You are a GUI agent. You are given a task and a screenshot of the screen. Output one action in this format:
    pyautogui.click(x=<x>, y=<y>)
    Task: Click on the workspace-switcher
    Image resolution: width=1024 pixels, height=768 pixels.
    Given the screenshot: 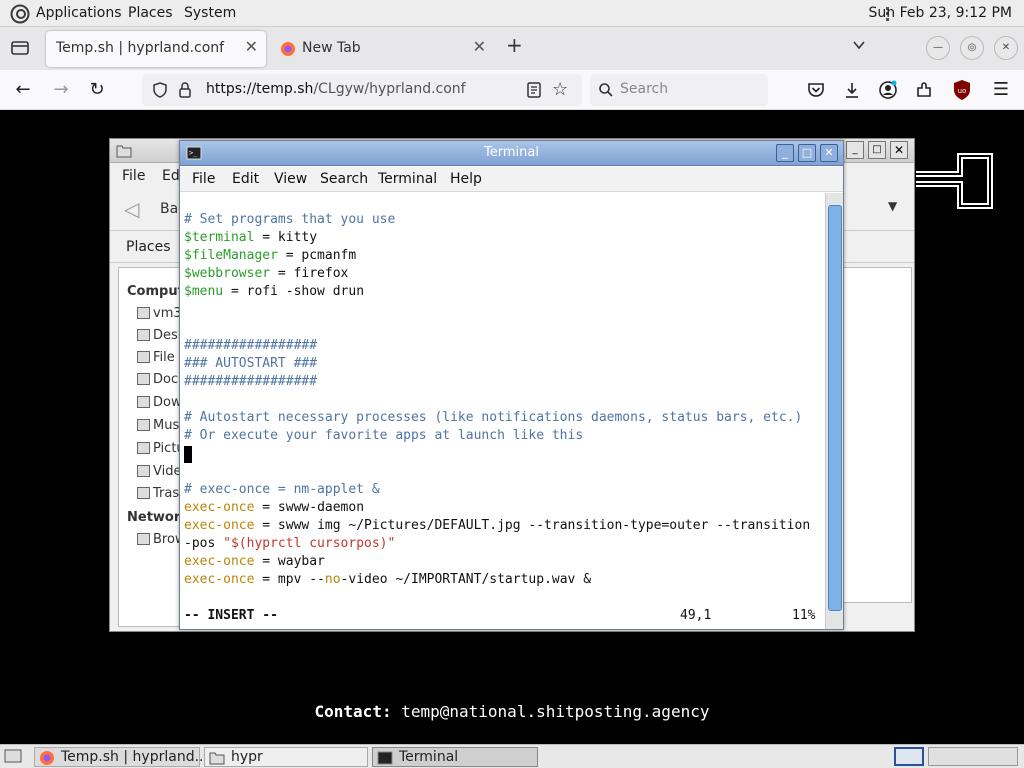 What is the action you would take?
    pyautogui.click(x=909, y=756)
    